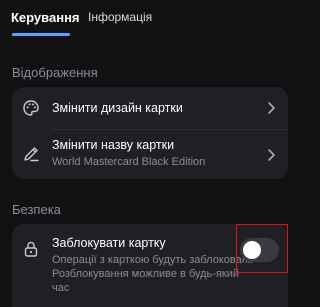 Image resolution: width=320 pixels, height=307 pixels. Describe the element at coordinates (45, 17) in the screenshot. I see `tab-management: Керування` at that location.